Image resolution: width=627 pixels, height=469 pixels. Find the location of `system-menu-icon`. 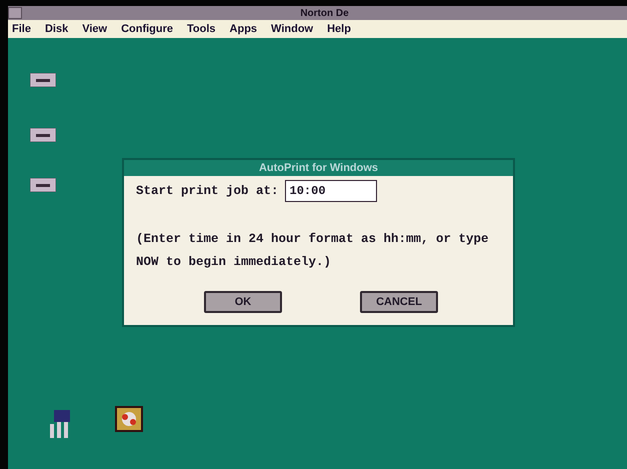

system-menu-icon is located at coordinates (15, 13).